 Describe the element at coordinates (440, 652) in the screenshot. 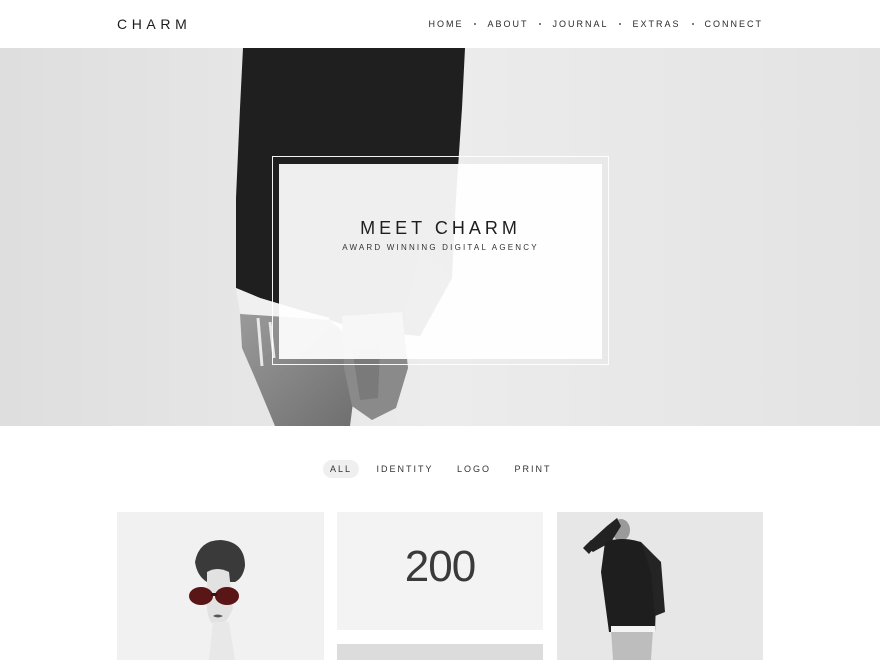

I see `portfolio-tile-partial` at that location.